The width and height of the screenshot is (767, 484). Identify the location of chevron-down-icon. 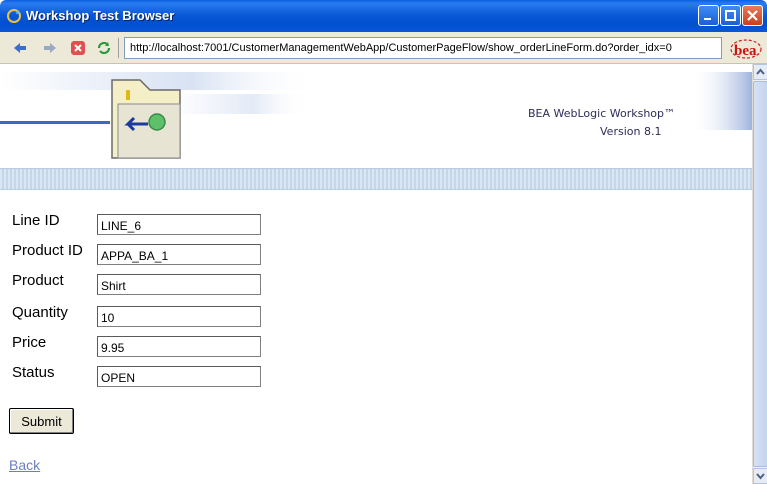
(760, 476).